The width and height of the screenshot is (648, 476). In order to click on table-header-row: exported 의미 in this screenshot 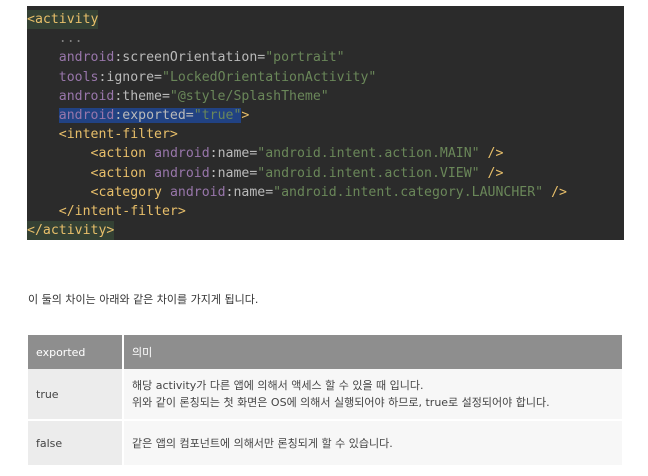, I will do `click(325, 352)`.